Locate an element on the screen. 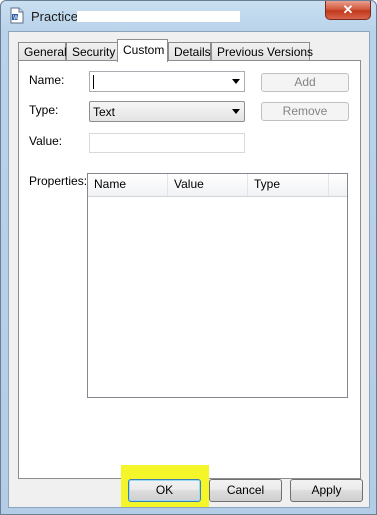 The width and height of the screenshot is (377, 515). column-header-type: Type is located at coordinates (288, 185).